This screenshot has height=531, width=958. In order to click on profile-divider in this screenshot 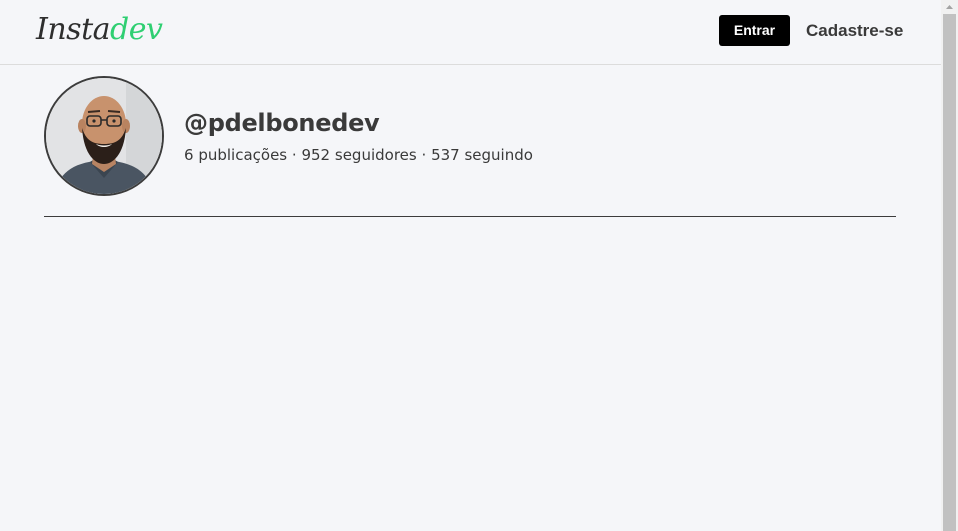, I will do `click(470, 216)`.